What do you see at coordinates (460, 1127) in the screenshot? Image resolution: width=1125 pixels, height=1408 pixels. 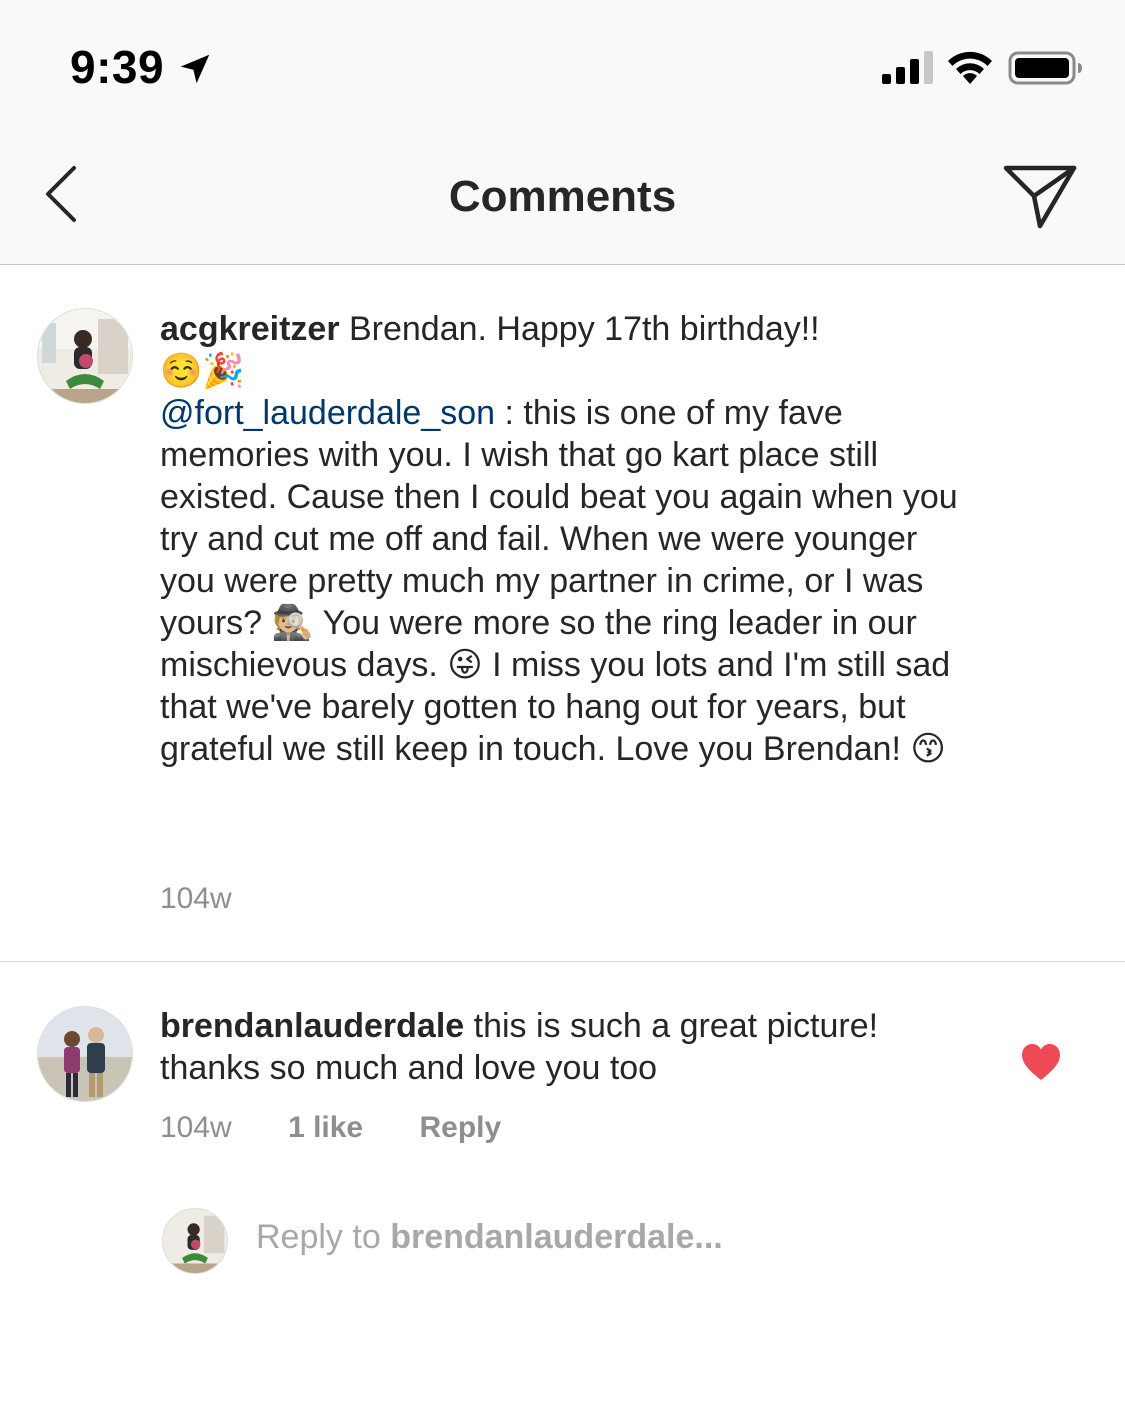 I see `reply-button: Reply` at bounding box center [460, 1127].